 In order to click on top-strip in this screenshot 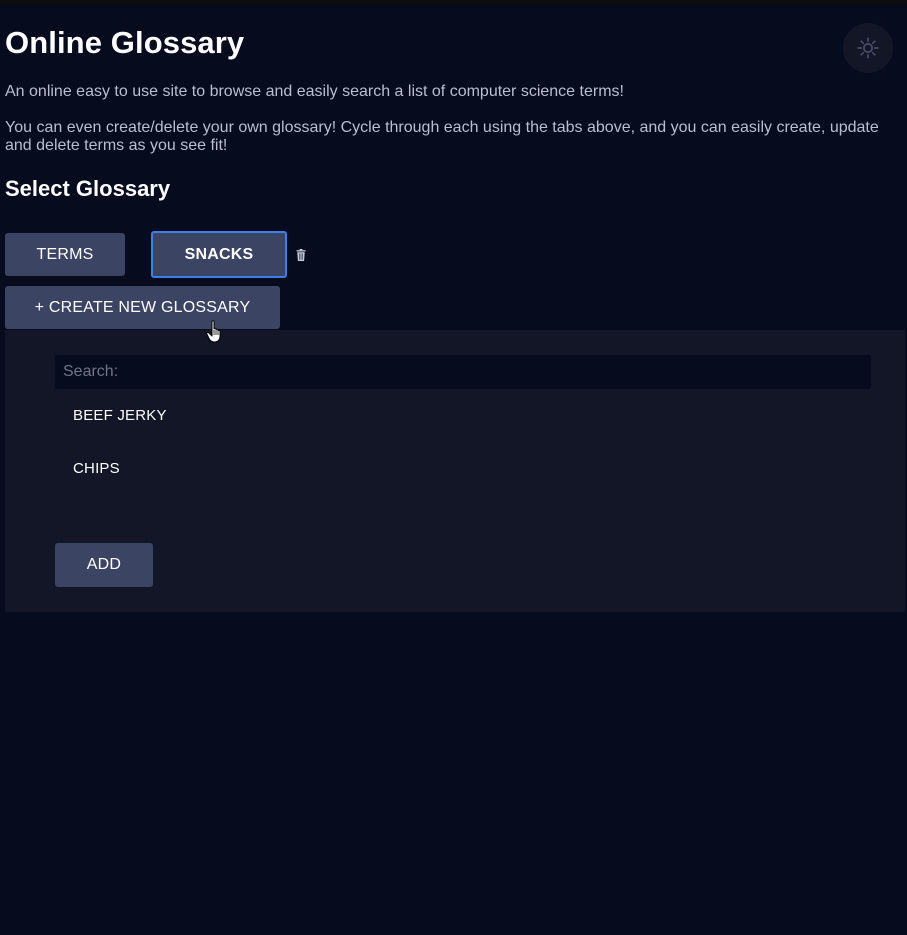, I will do `click(453, 2)`.